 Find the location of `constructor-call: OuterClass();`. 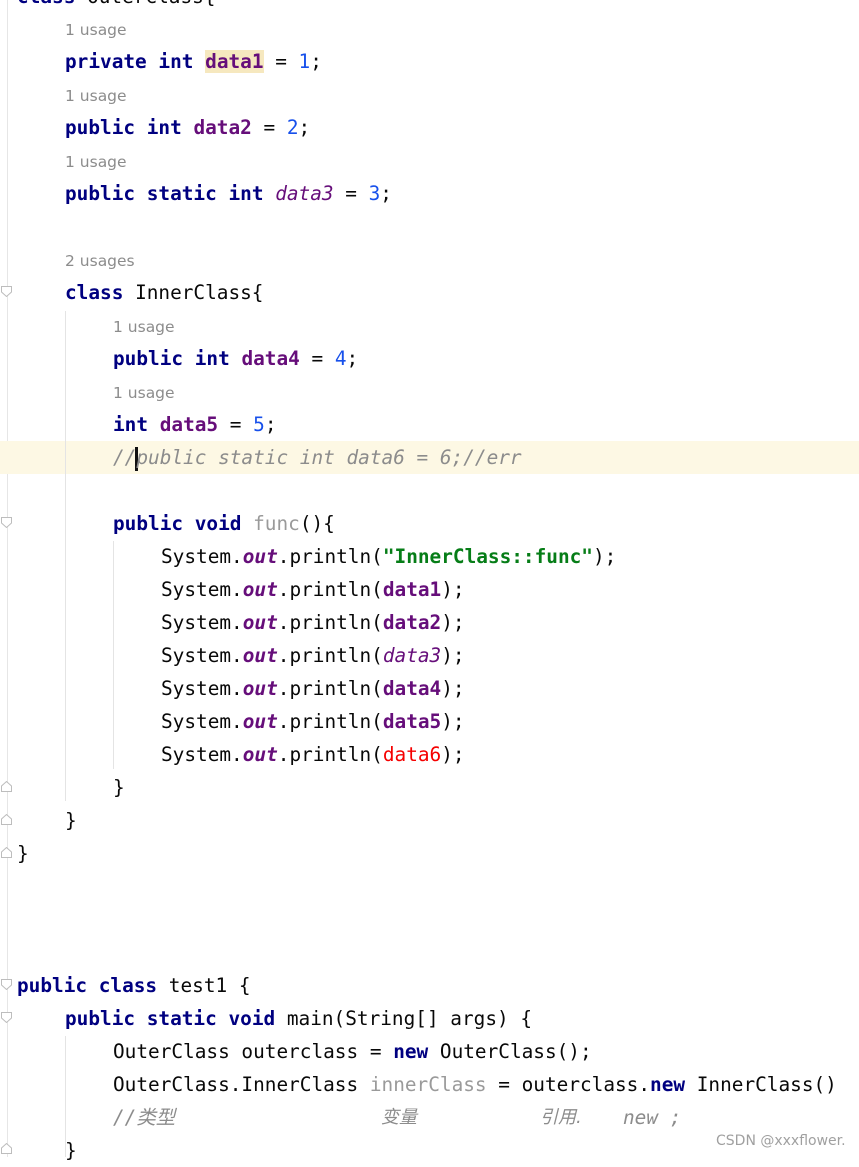

constructor-call: OuterClass(); is located at coordinates (510, 1051).